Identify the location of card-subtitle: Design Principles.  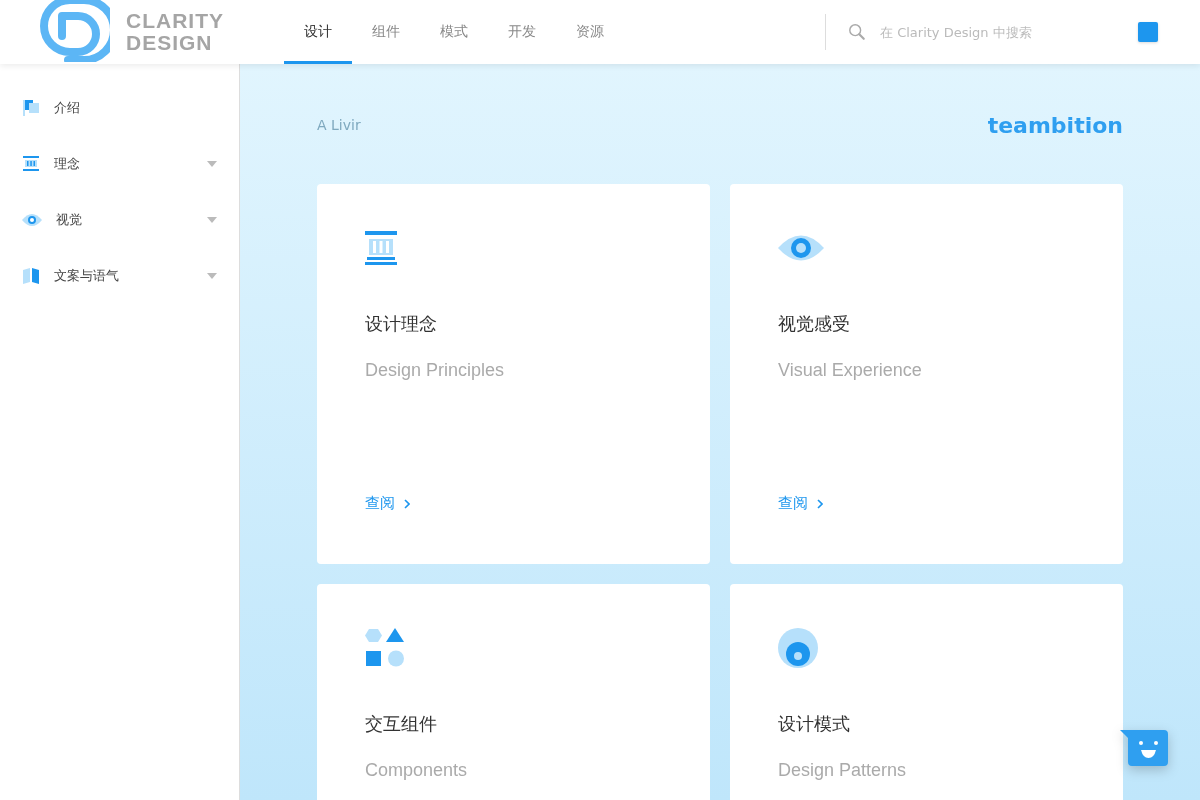
(435, 370).